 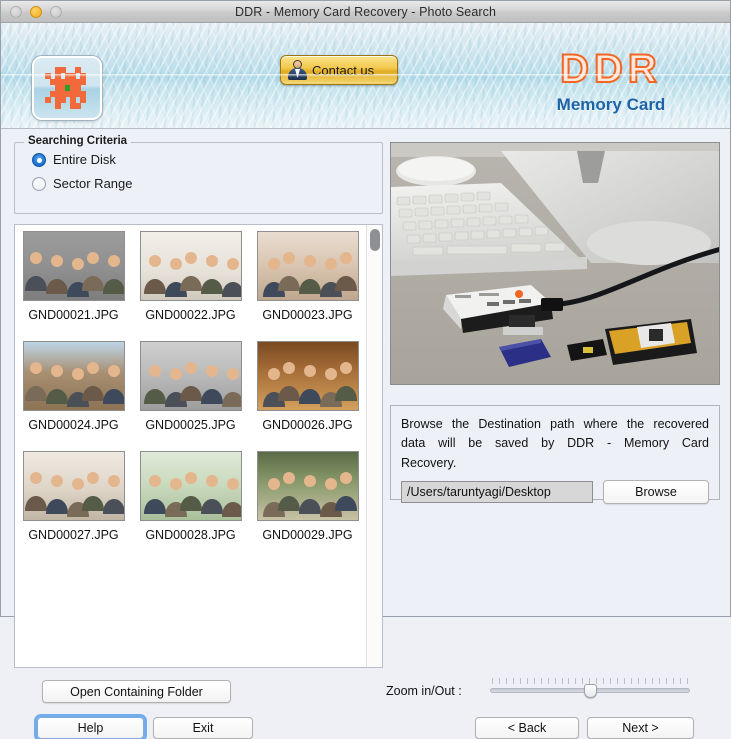 I want to click on contact-us-label: Contact us, so click(x=343, y=70).